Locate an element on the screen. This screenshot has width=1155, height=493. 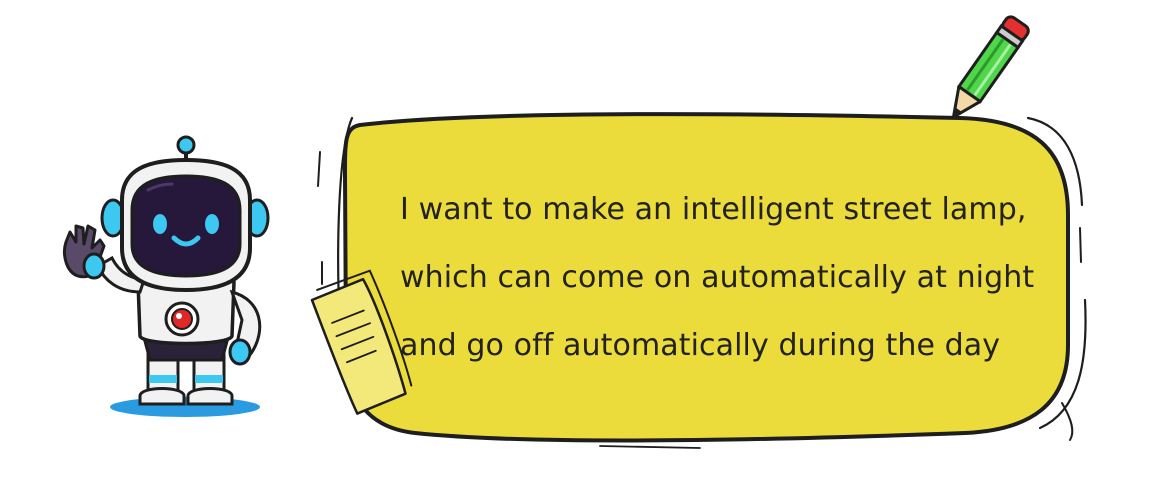
waving-robot-icon is located at coordinates (166, 276).